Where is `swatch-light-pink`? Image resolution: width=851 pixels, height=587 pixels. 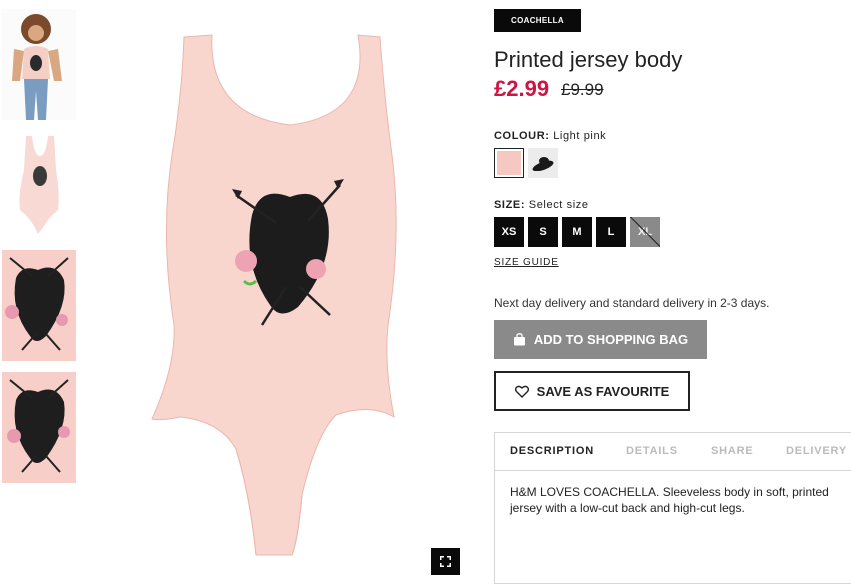 swatch-light-pink is located at coordinates (509, 163).